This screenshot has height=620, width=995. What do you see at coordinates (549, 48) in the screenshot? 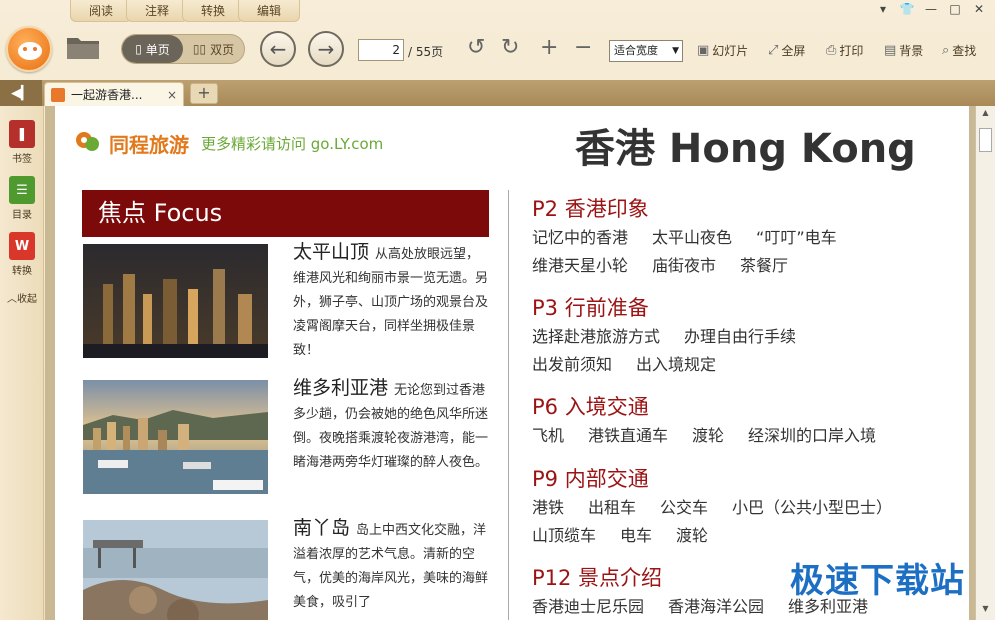
I see `zoom-in-icon: +` at bounding box center [549, 48].